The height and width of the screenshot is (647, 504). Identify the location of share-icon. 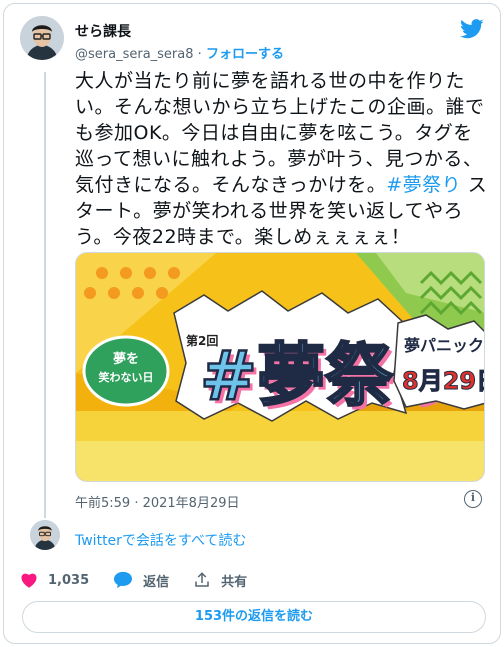
(202, 579).